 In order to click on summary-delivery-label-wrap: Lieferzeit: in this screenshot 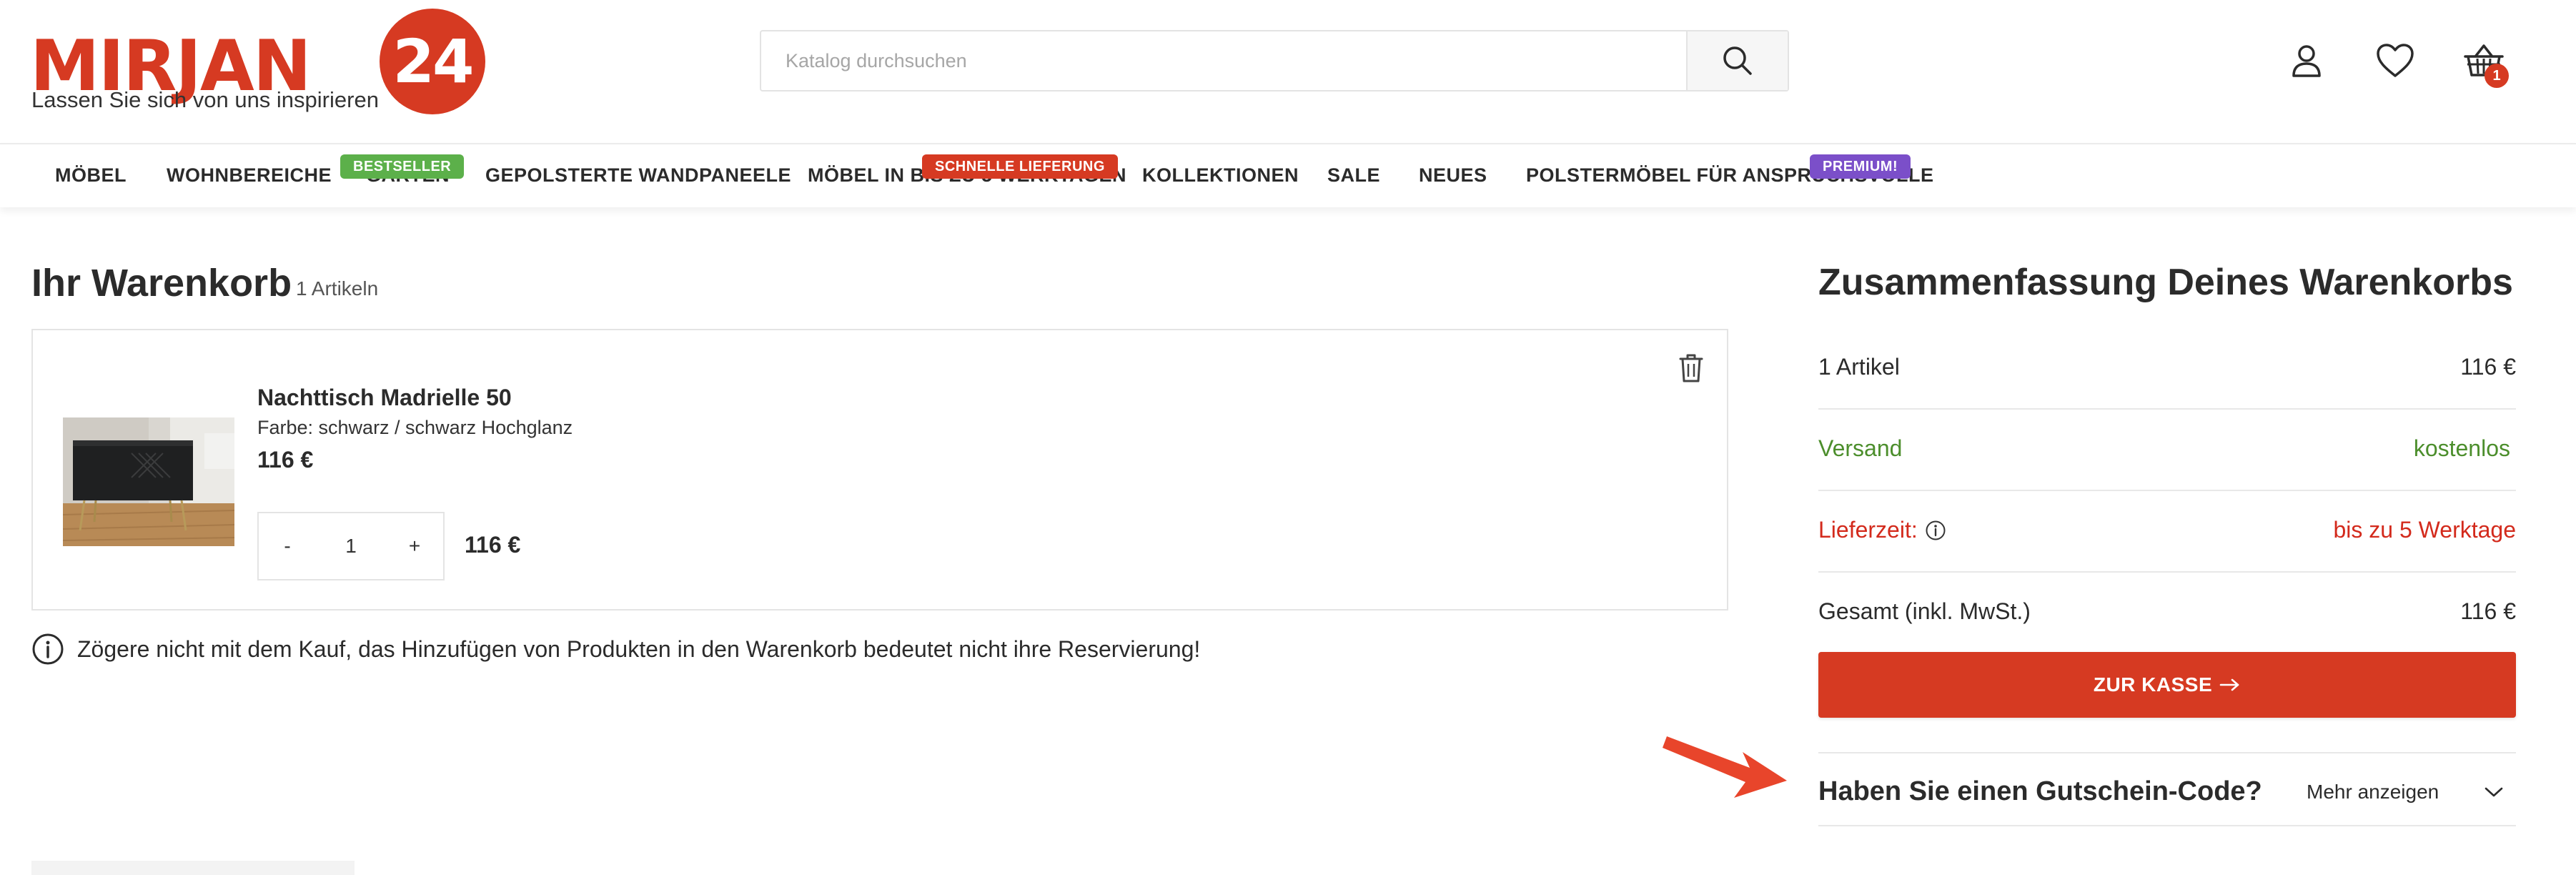, I will do `click(1882, 530)`.